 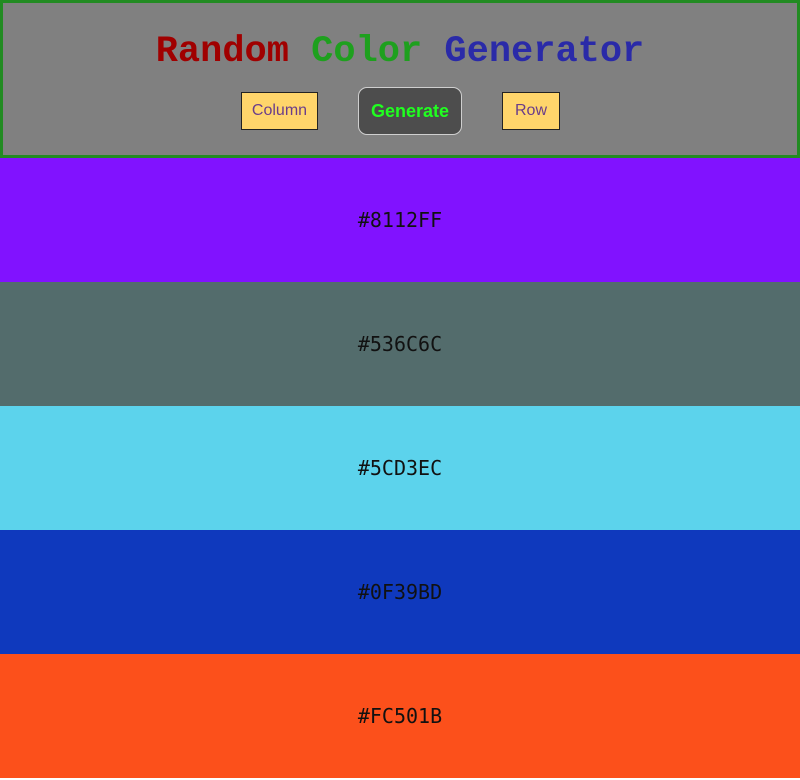 I want to click on swatch-hex-code: #536C6C, so click(x=400, y=344).